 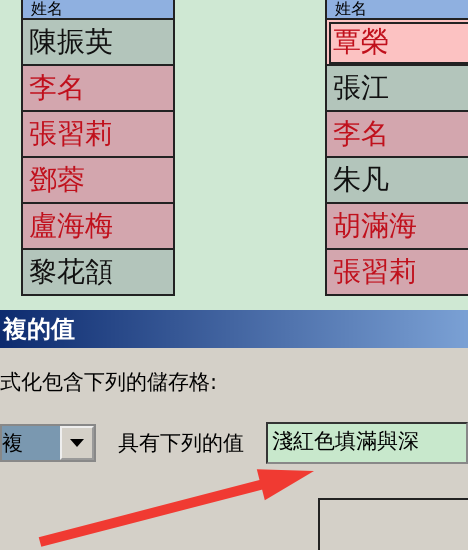 I want to click on table-cell: 覃榮, so click(x=397, y=43).